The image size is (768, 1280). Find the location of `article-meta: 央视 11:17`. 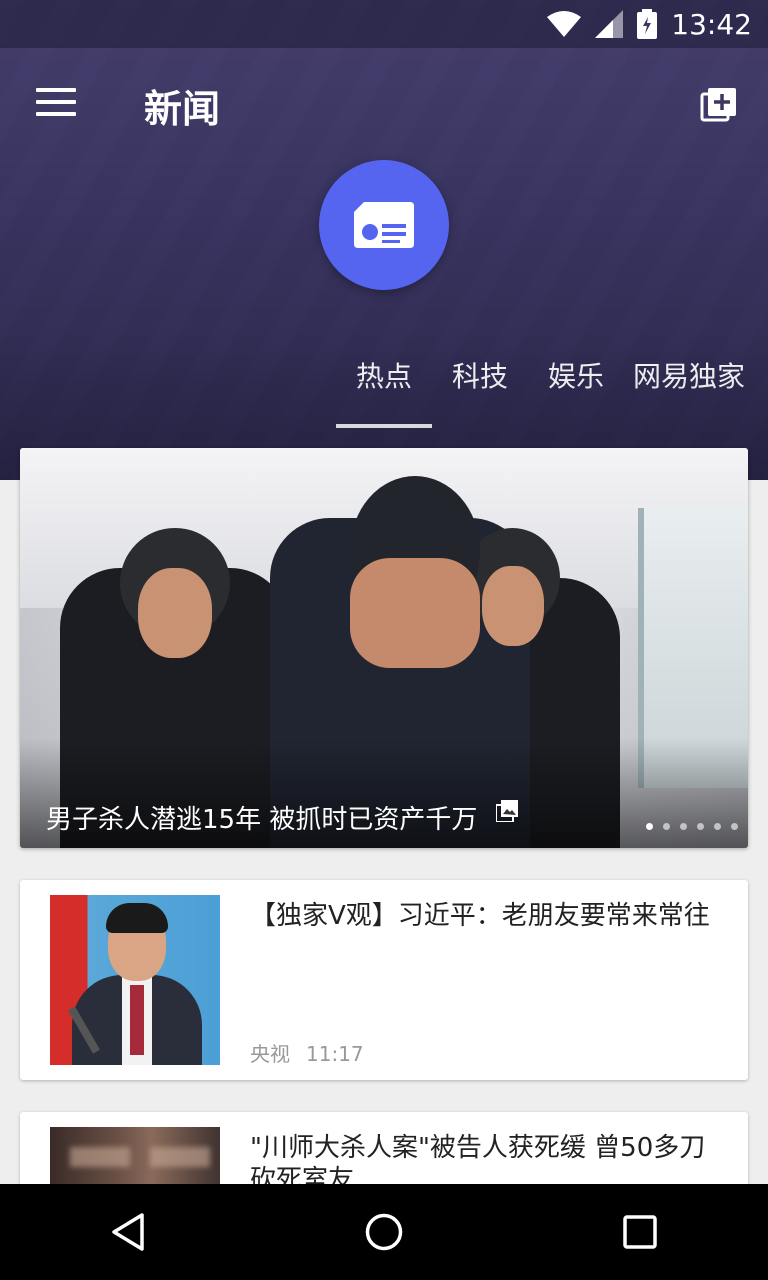

article-meta: 央视 11:17 is located at coordinates (307, 1052).